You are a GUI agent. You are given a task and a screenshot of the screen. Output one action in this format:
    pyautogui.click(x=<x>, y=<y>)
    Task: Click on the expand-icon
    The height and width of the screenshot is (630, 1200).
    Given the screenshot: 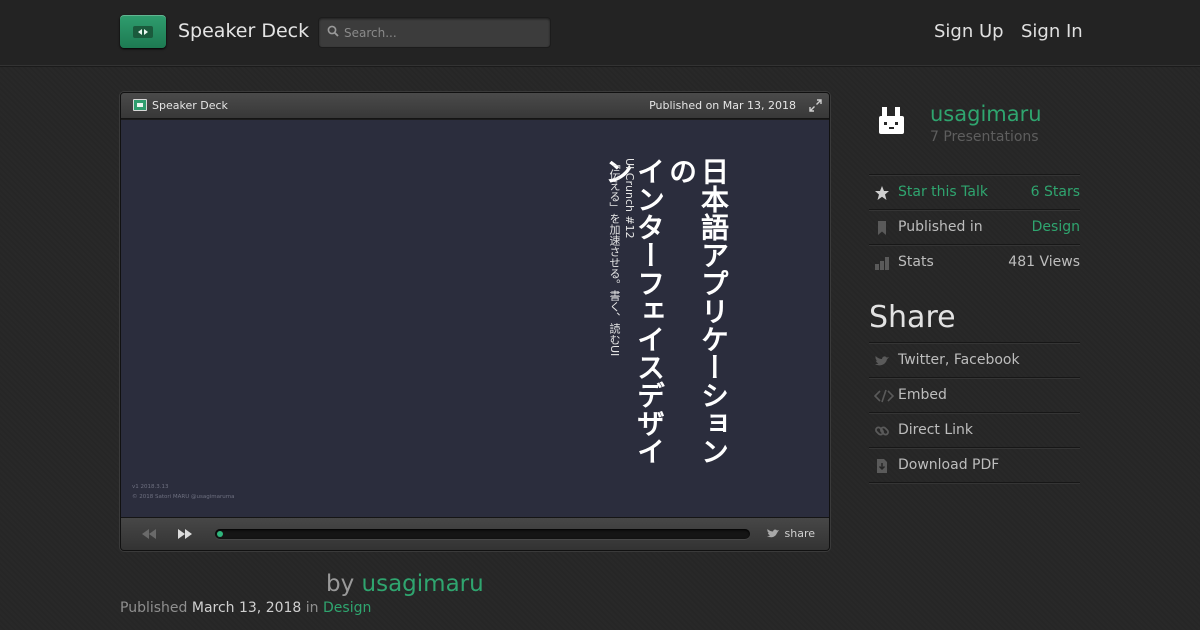 What is the action you would take?
    pyautogui.click(x=815, y=105)
    